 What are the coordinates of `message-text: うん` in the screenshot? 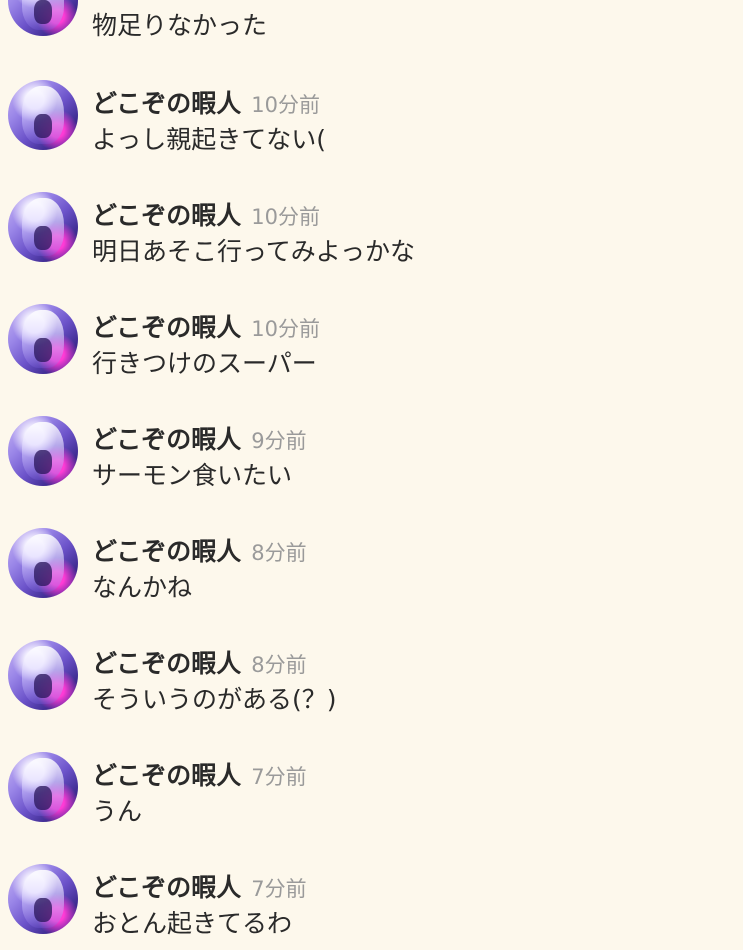 It's located at (117, 811).